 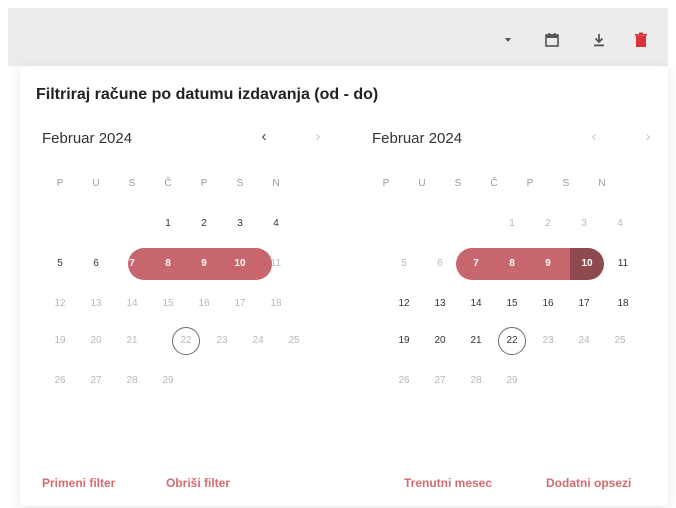 I want to click on clear-filter-button: Obriši filter, so click(x=198, y=483).